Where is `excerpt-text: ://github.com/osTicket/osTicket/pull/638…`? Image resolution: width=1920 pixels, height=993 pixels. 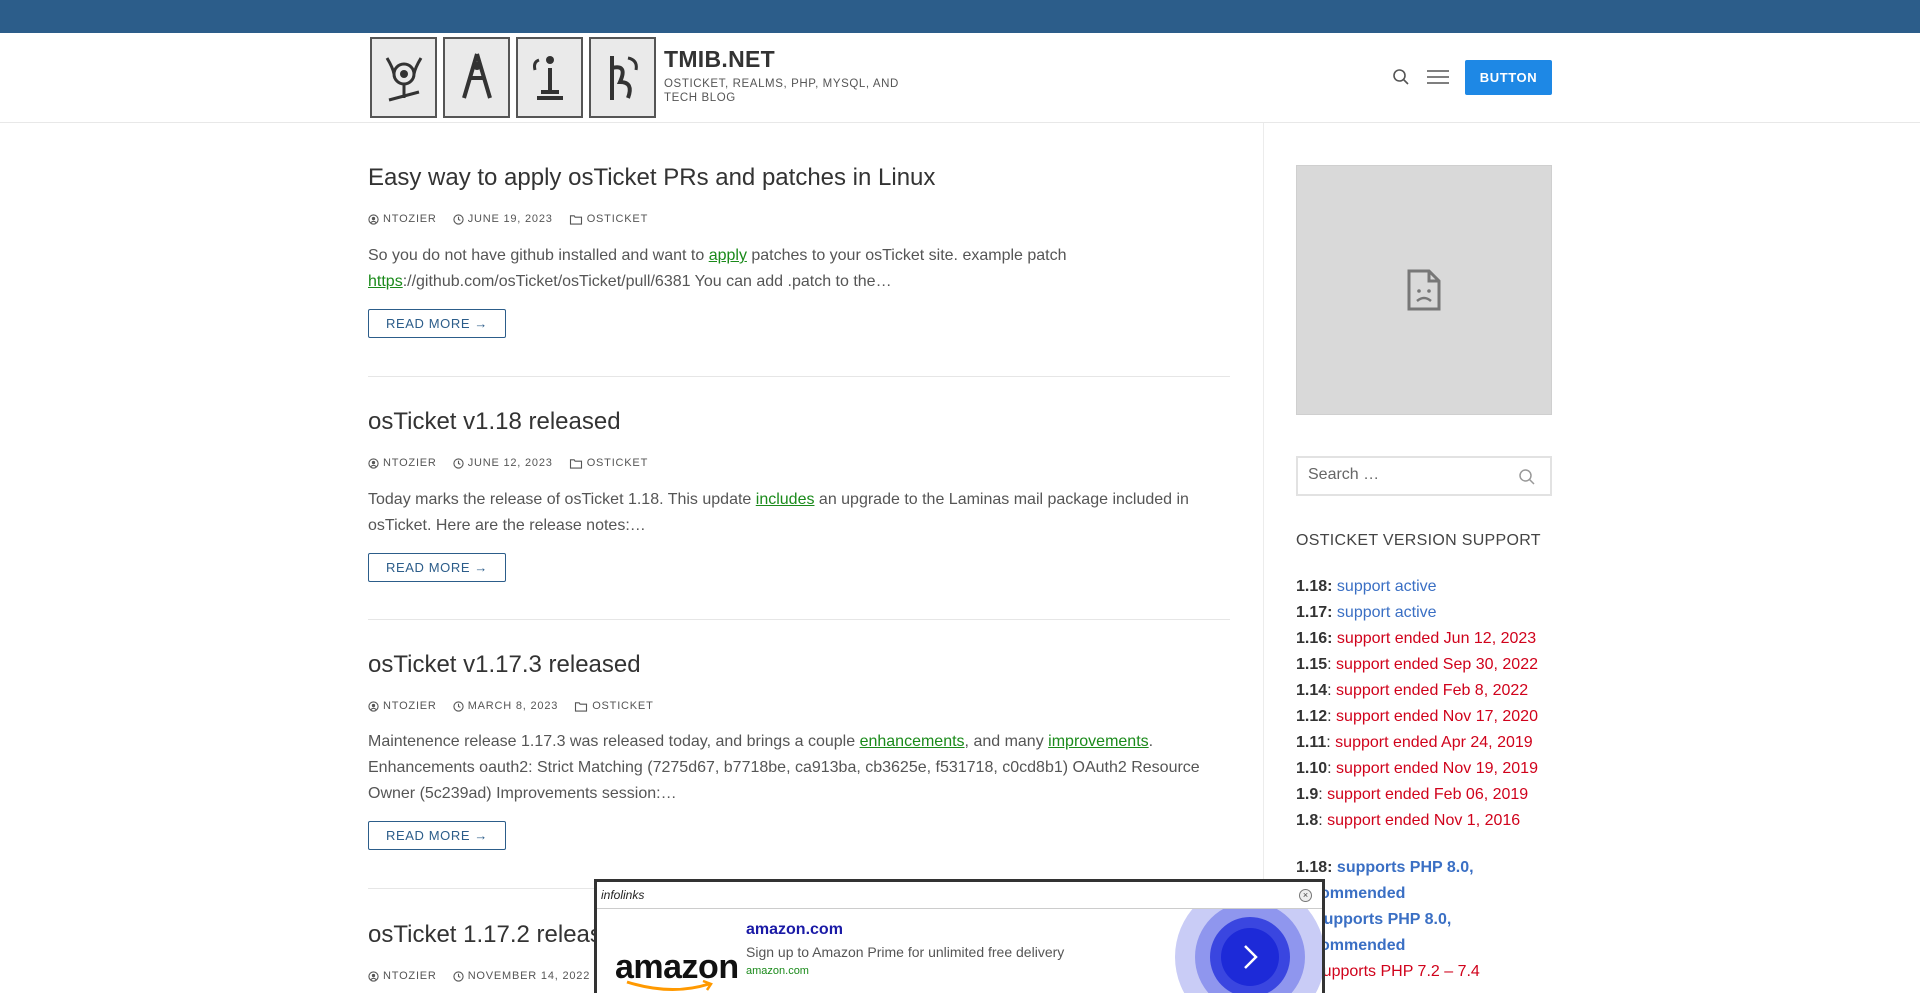 excerpt-text: ://github.com/osTicket/osTicket/pull/638… is located at coordinates (647, 281).